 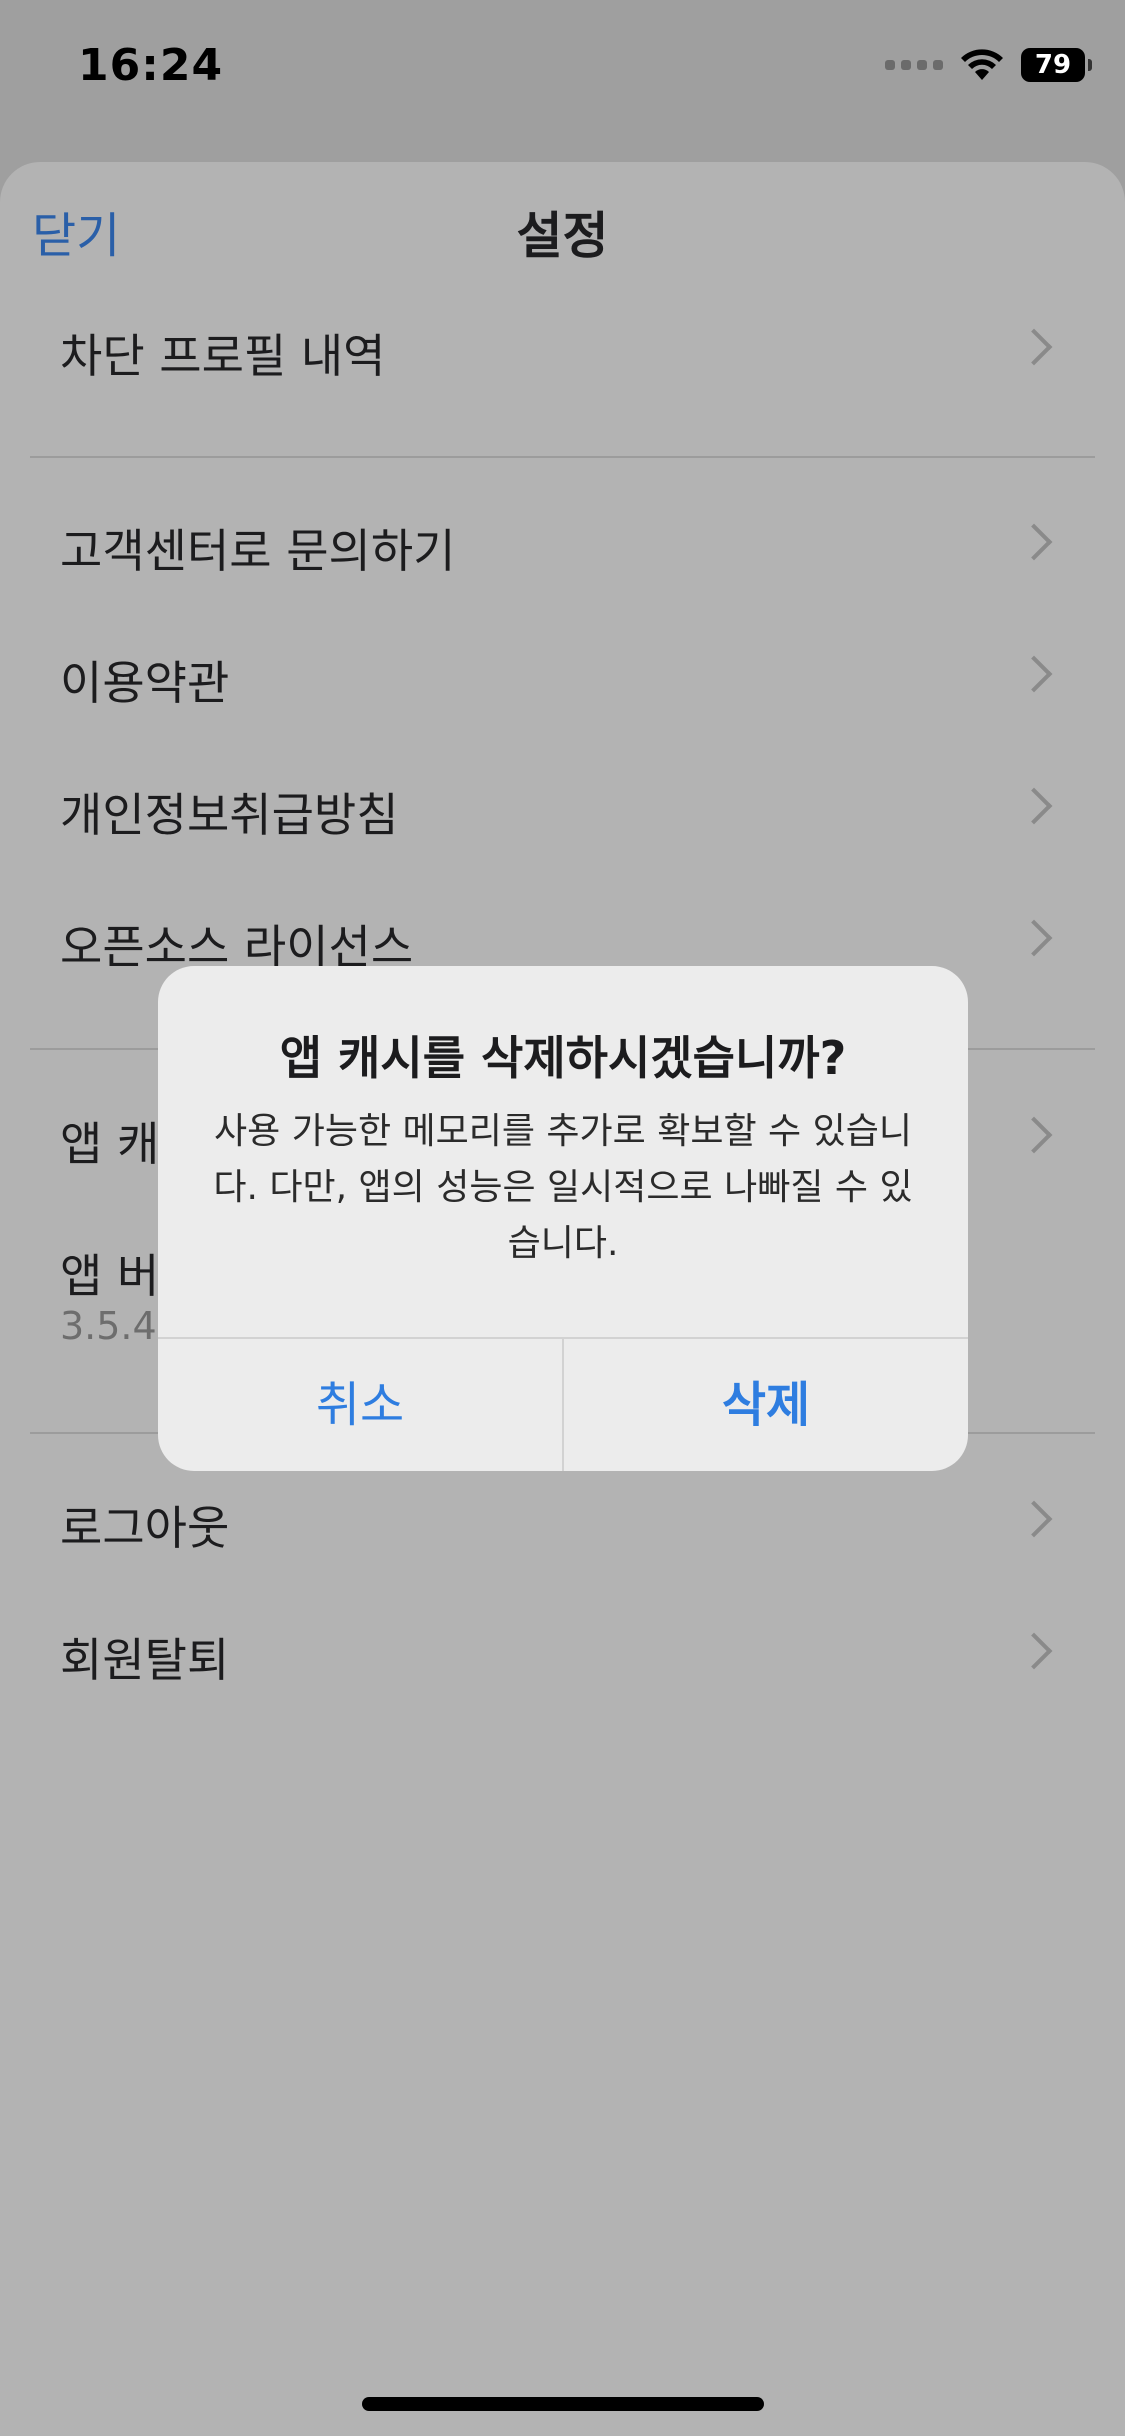 I want to click on settings-row-customer-center: 고객센터로 문의하기, so click(x=562, y=547).